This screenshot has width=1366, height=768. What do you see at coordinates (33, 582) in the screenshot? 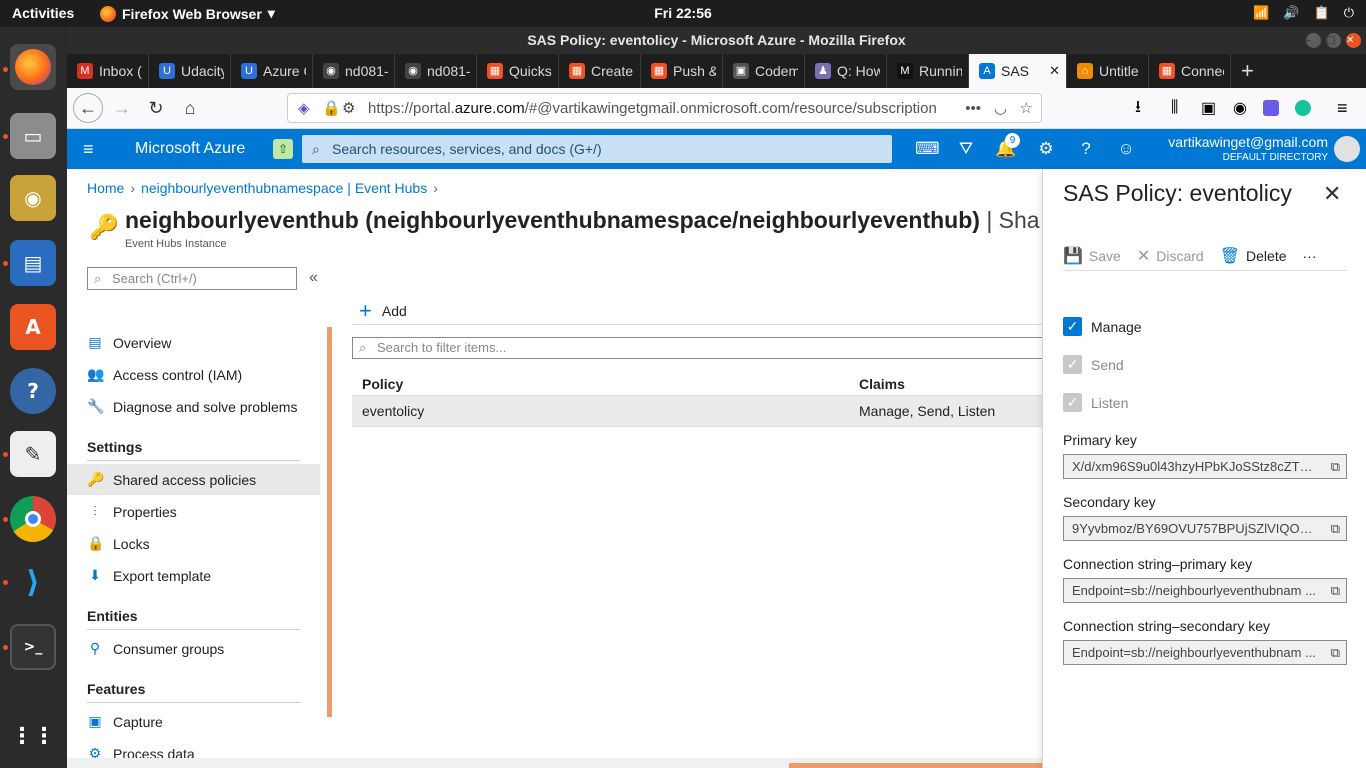
I see `vscode-dock-icon: ⟩` at bounding box center [33, 582].